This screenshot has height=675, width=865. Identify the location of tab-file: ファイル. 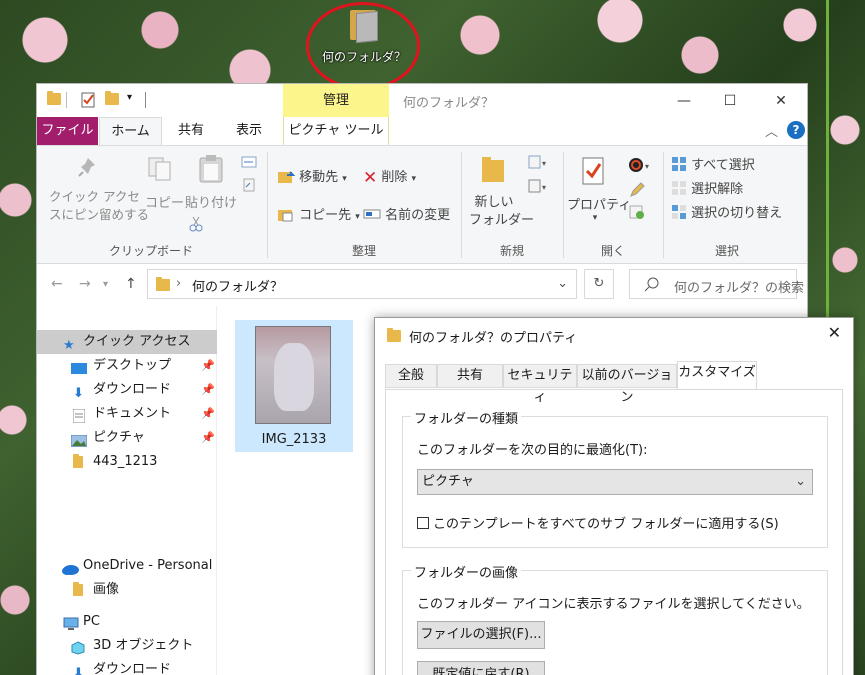
(67, 131).